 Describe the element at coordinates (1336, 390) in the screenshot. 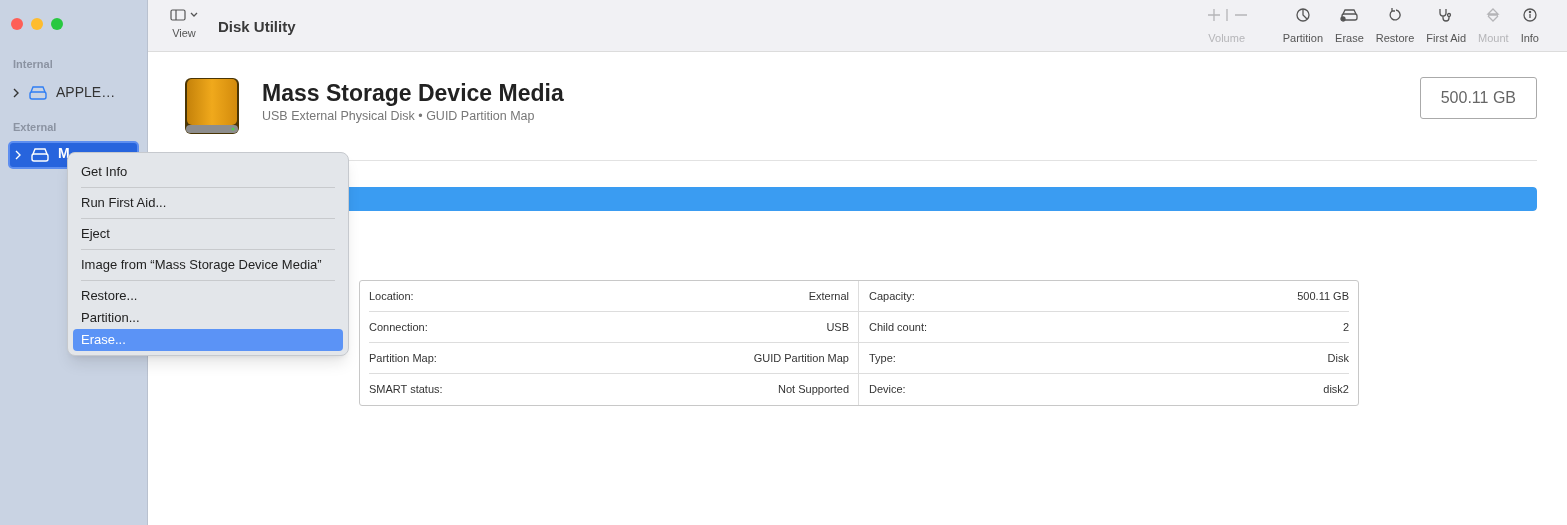

I see `detail-value: disk2` at that location.